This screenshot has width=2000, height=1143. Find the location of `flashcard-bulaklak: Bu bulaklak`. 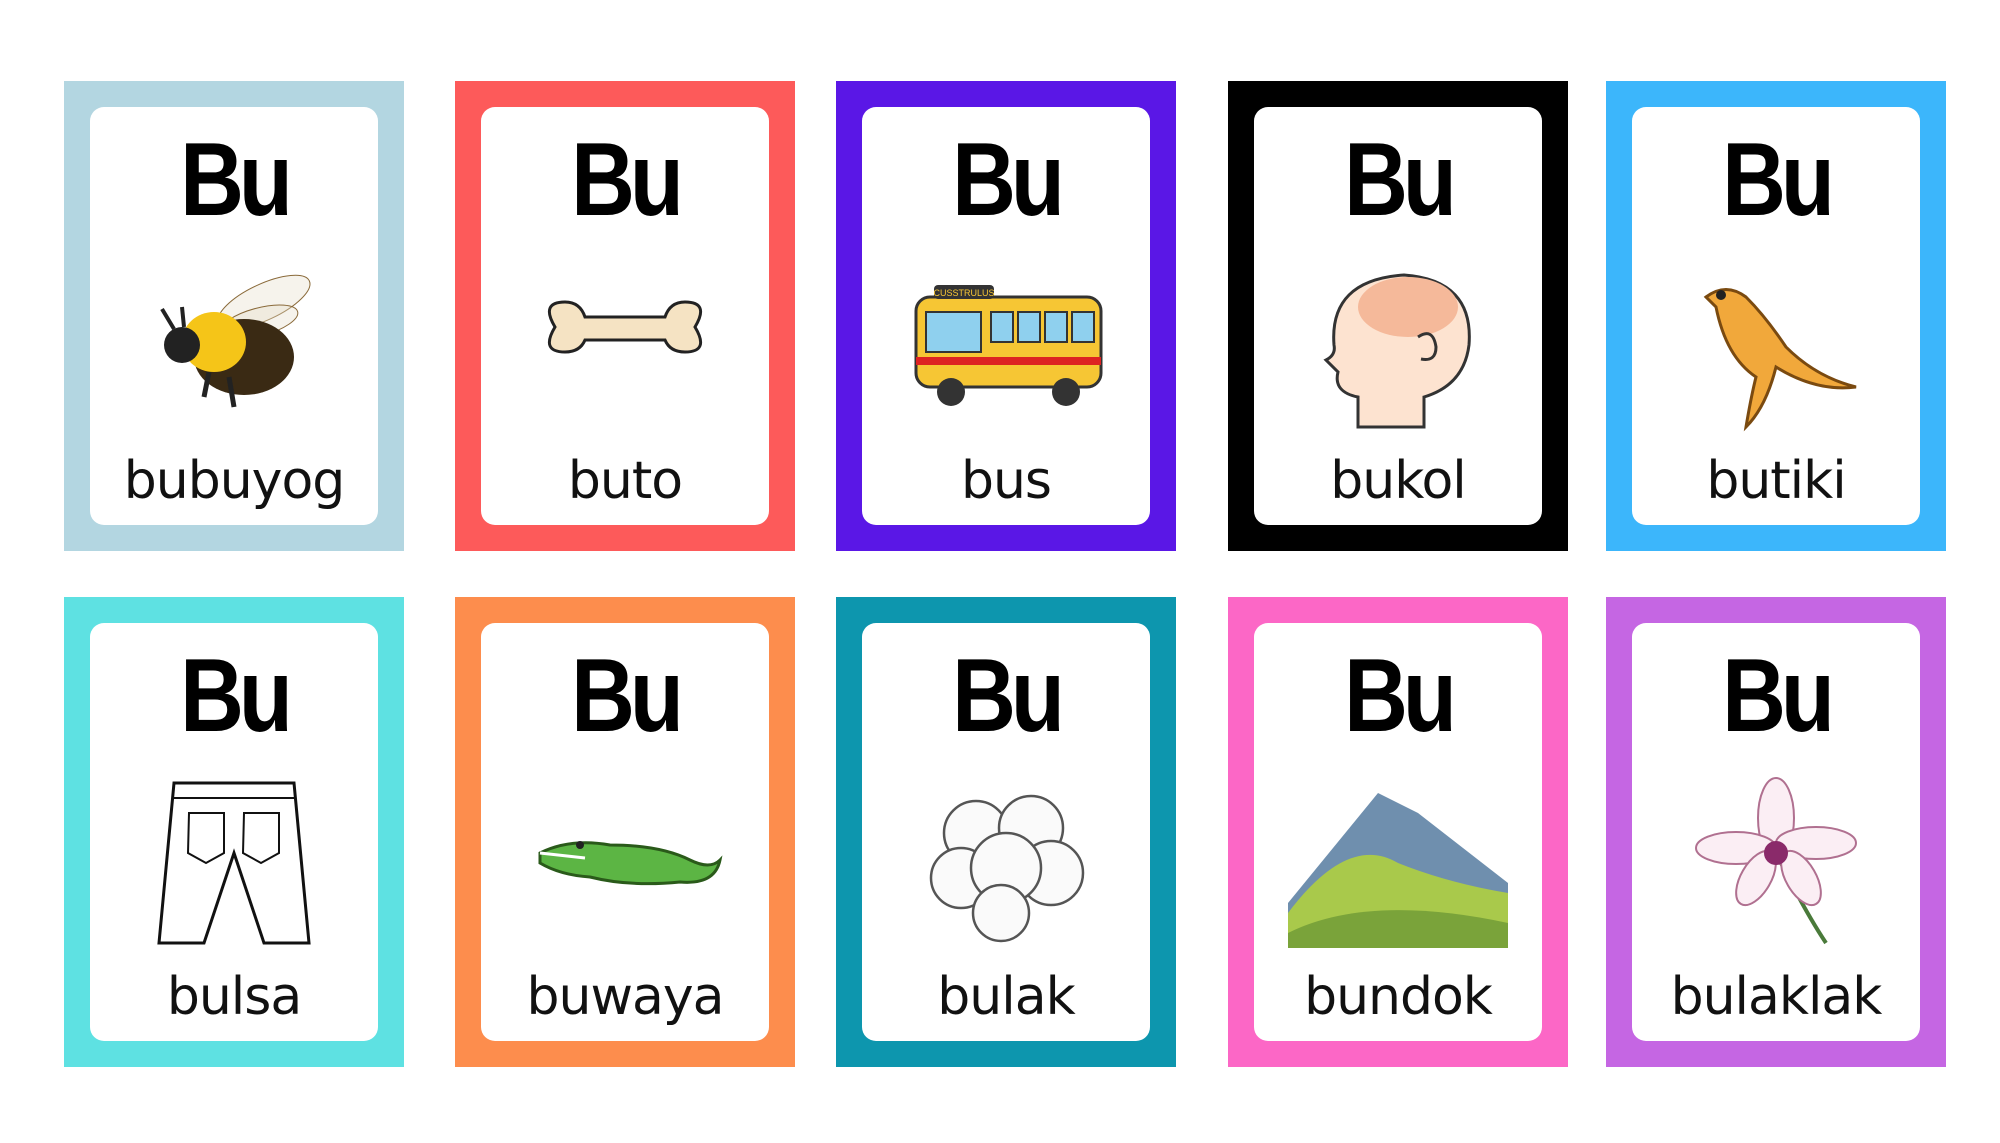

flashcard-bulaklak: Bu bulaklak is located at coordinates (1776, 832).